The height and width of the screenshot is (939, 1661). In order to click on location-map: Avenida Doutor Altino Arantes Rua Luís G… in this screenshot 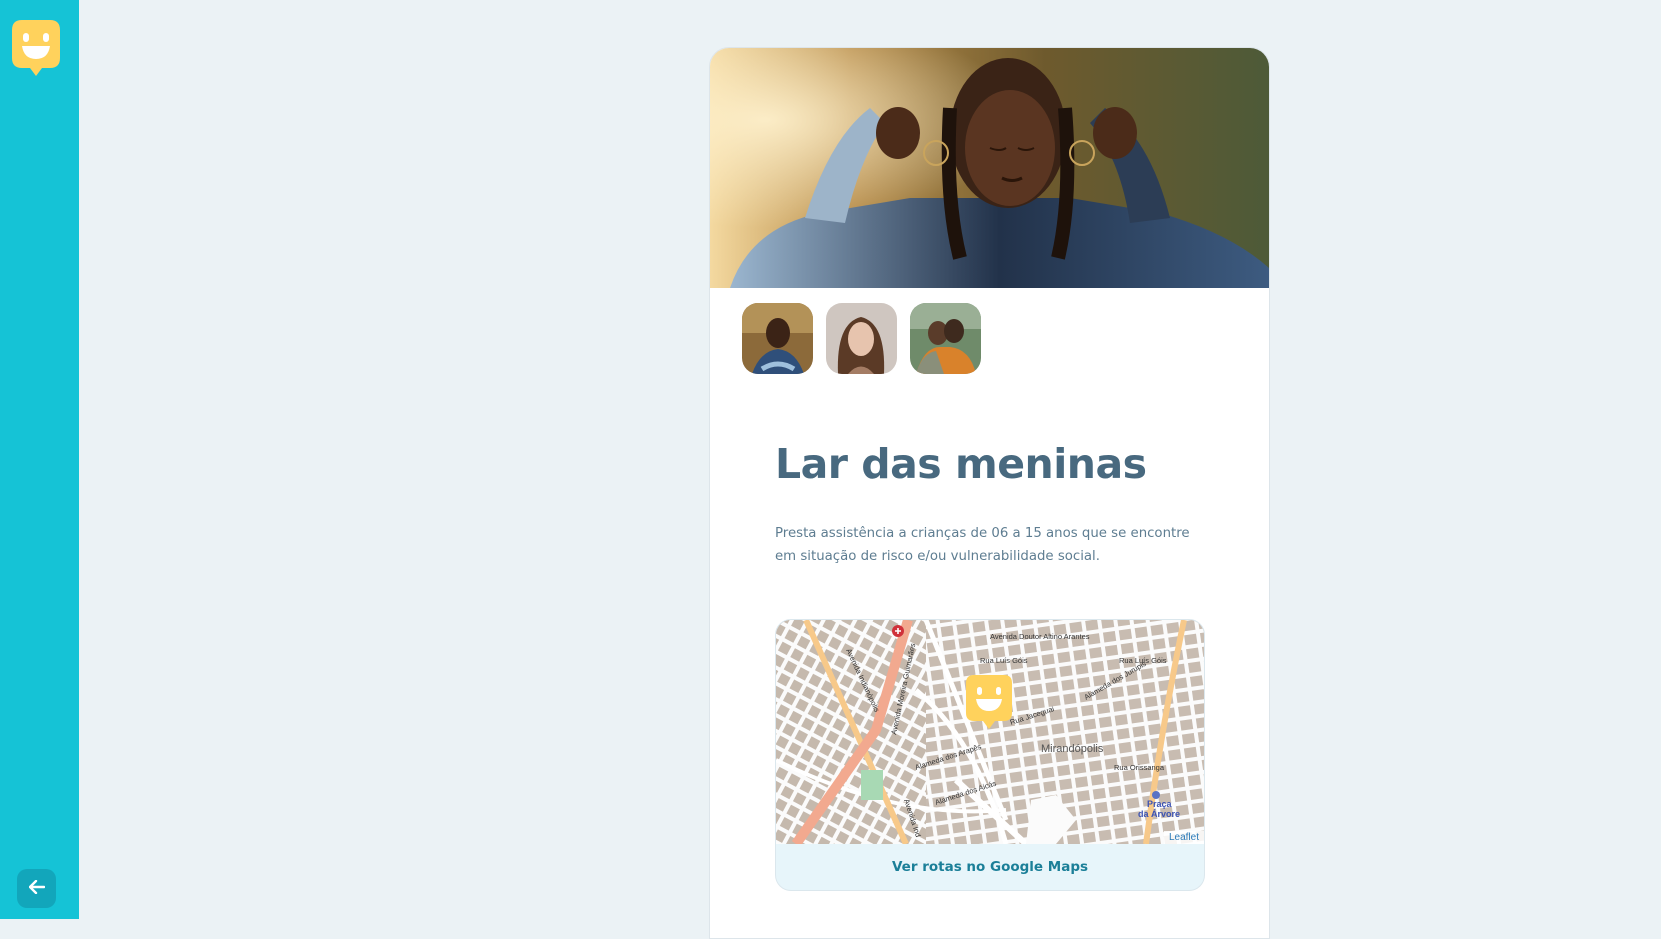, I will do `click(990, 733)`.